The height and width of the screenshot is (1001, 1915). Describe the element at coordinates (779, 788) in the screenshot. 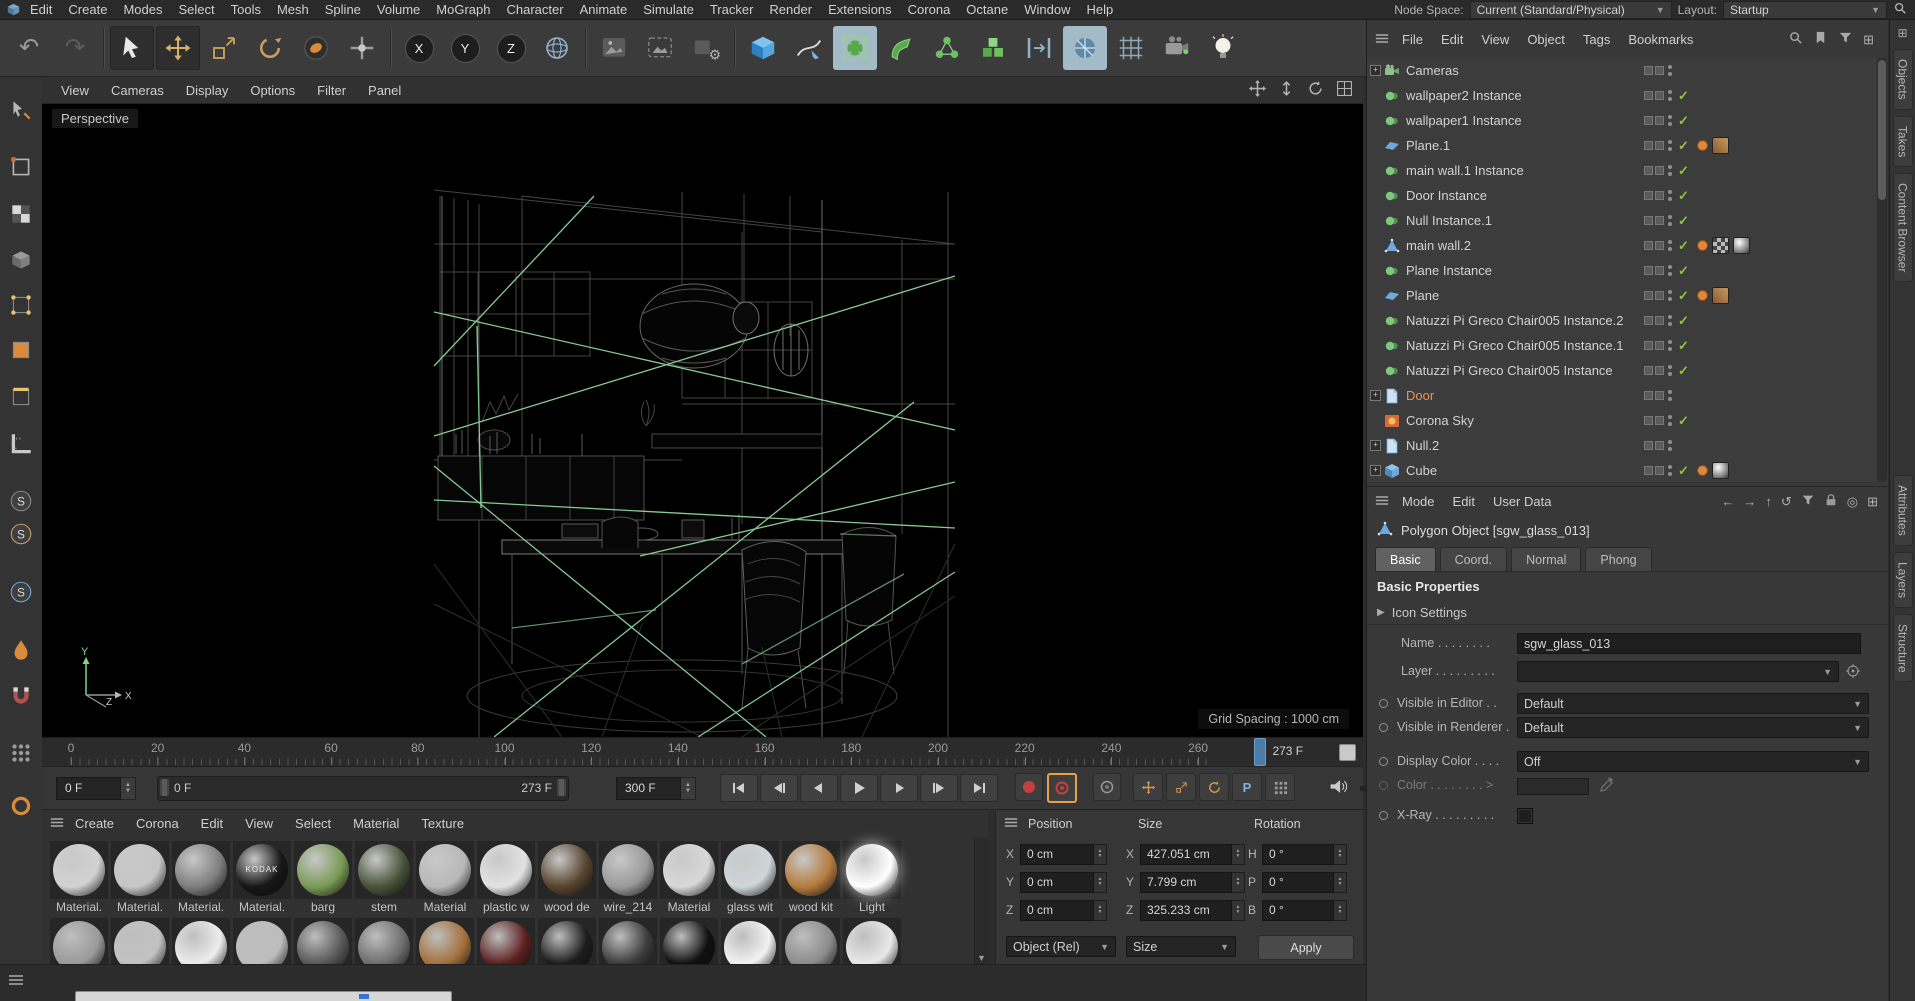

I see `previous-key-button` at that location.